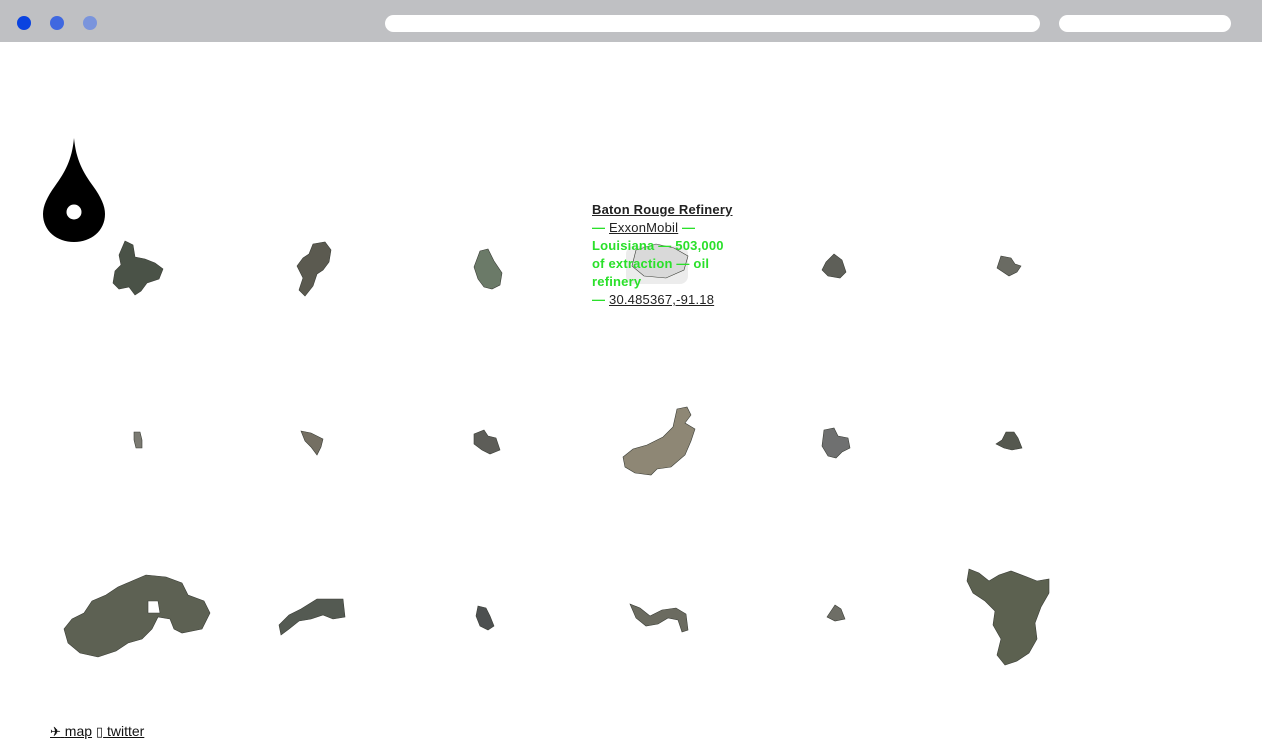 The width and height of the screenshot is (1262, 756). I want to click on twitter-icon: ▯, so click(99, 731).